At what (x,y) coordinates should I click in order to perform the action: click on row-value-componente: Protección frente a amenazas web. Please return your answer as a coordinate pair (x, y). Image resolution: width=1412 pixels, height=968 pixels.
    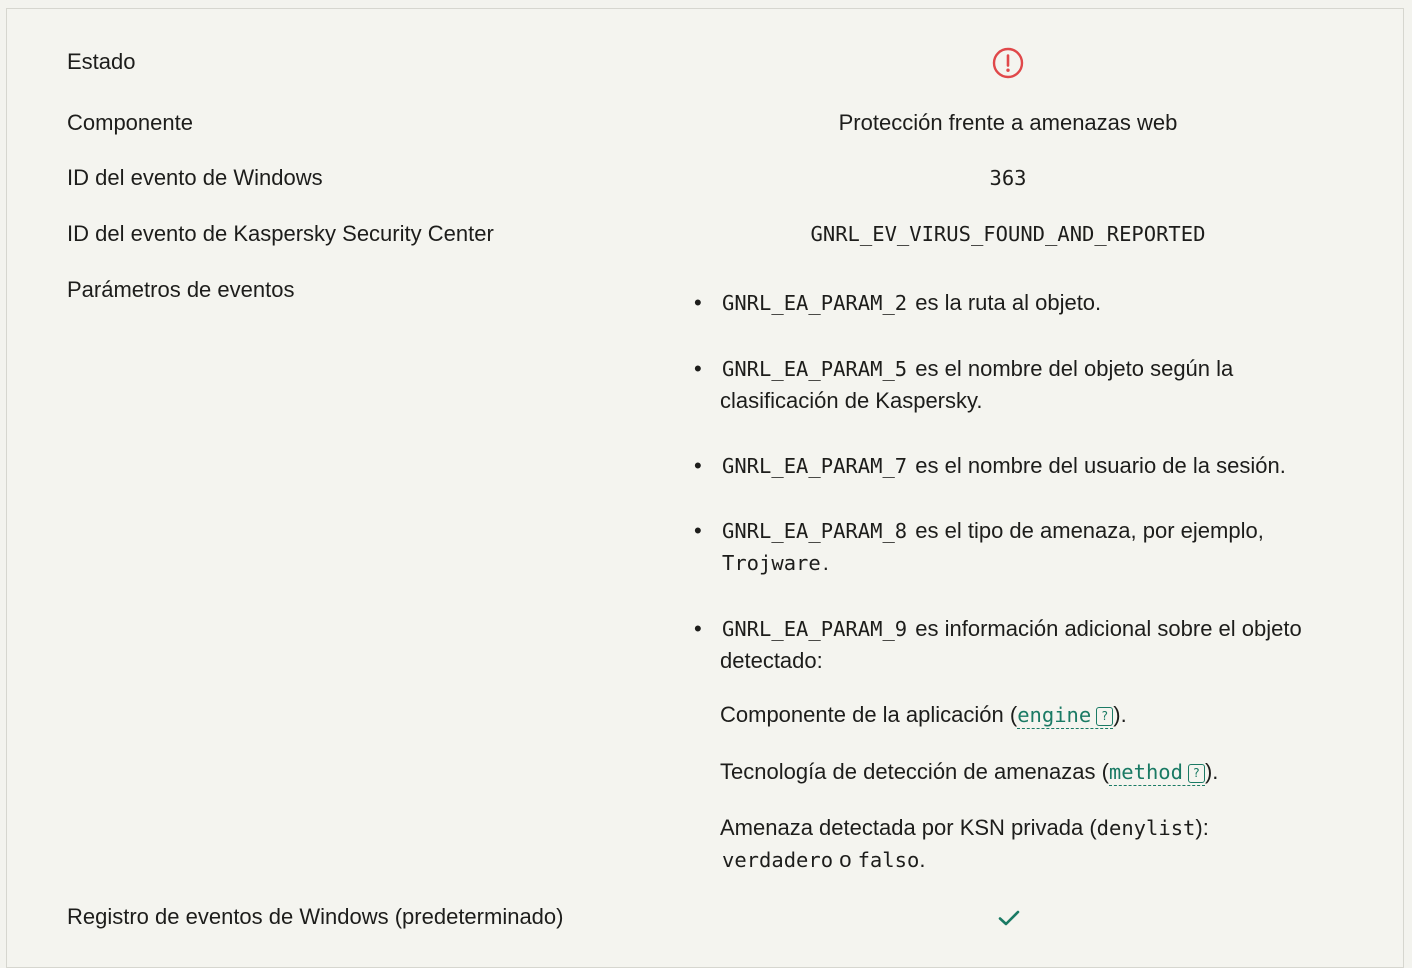
    Looking at the image, I should click on (1008, 122).